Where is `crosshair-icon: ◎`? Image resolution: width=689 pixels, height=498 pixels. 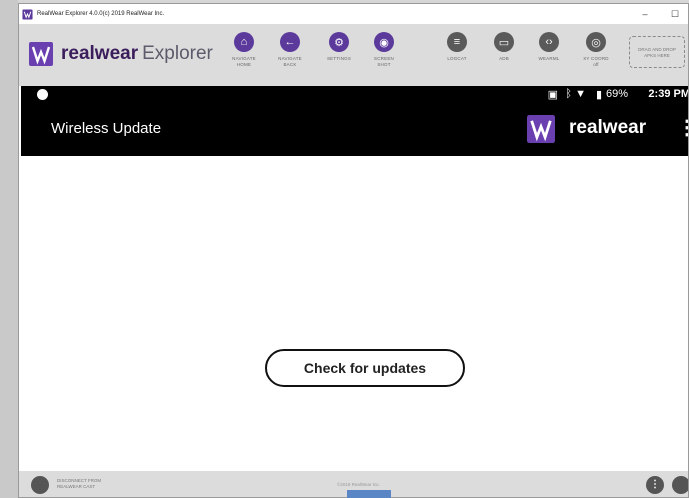
crosshair-icon: ◎ is located at coordinates (596, 42).